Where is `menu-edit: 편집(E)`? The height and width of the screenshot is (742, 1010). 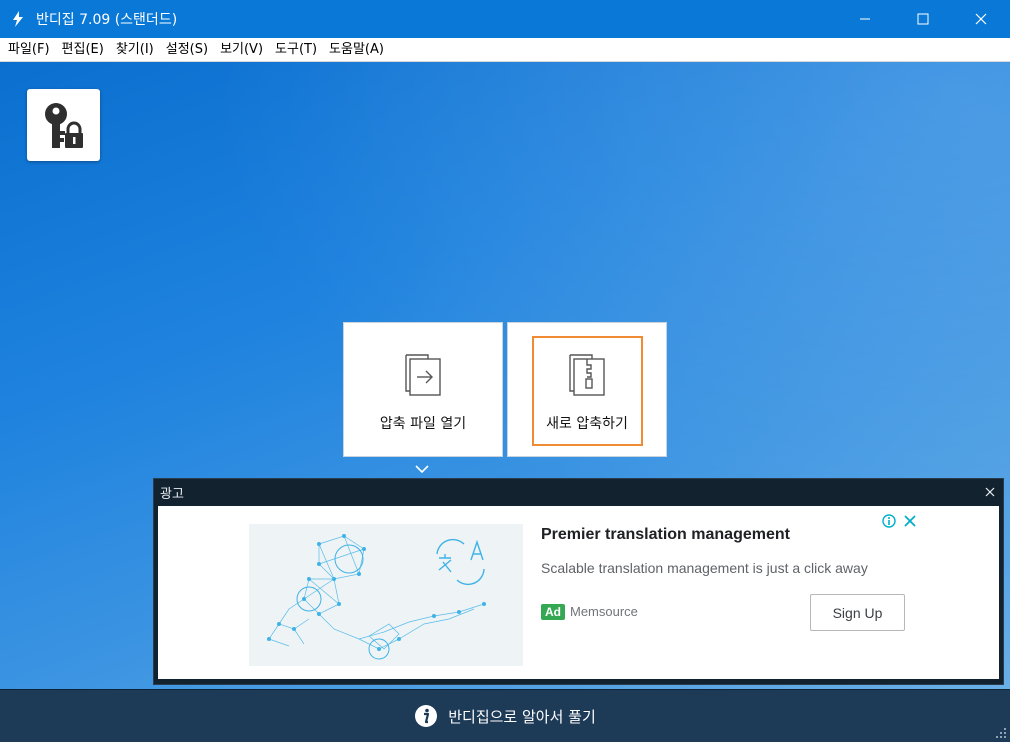
menu-edit: 편집(E) is located at coordinates (83, 50).